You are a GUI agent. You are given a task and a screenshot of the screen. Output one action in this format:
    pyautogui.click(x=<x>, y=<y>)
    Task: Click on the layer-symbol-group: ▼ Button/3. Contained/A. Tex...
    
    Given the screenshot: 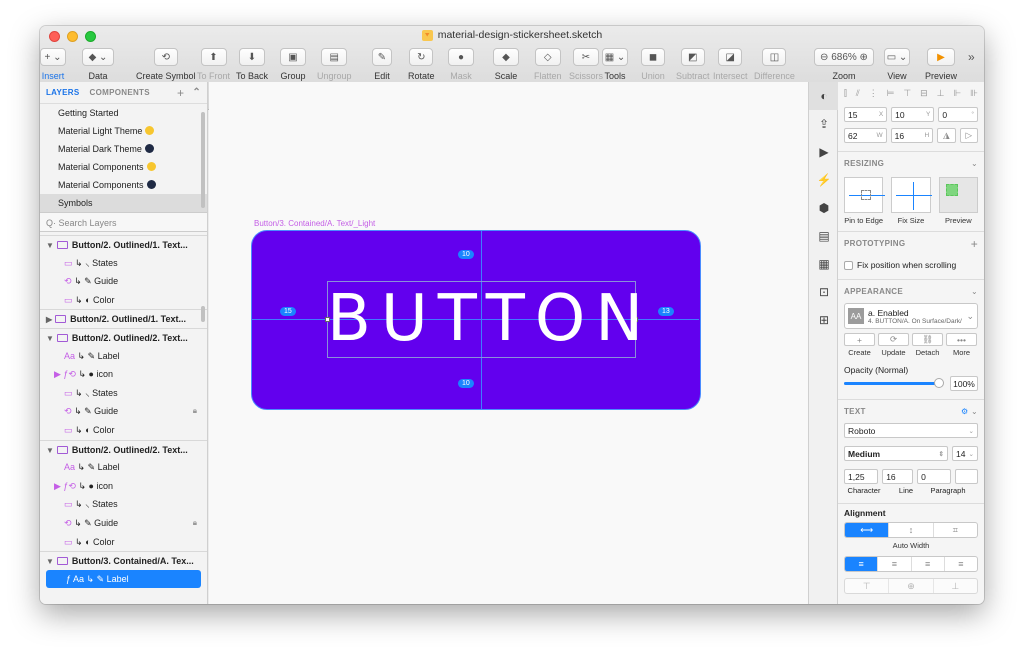 What is the action you would take?
    pyautogui.click(x=123, y=560)
    